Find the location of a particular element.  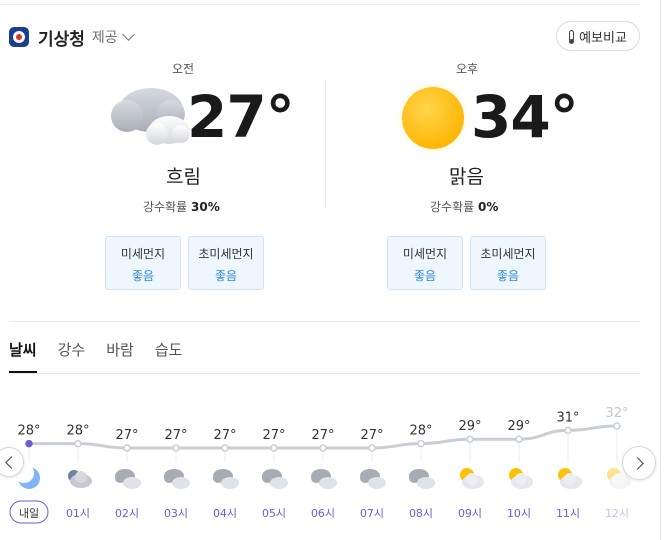

pm-precip-value: 0% is located at coordinates (488, 207).